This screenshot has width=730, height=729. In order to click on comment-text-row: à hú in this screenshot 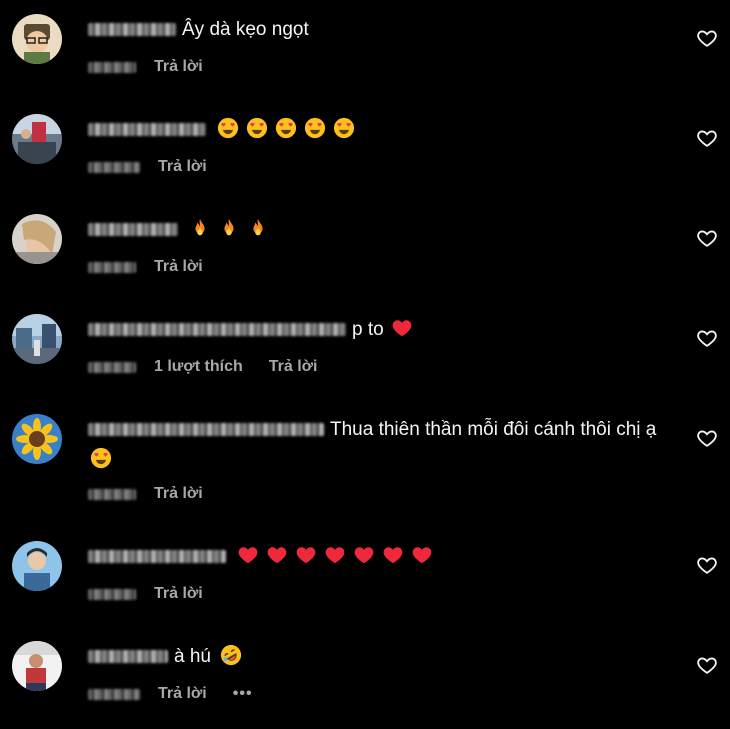, I will do `click(381, 657)`.